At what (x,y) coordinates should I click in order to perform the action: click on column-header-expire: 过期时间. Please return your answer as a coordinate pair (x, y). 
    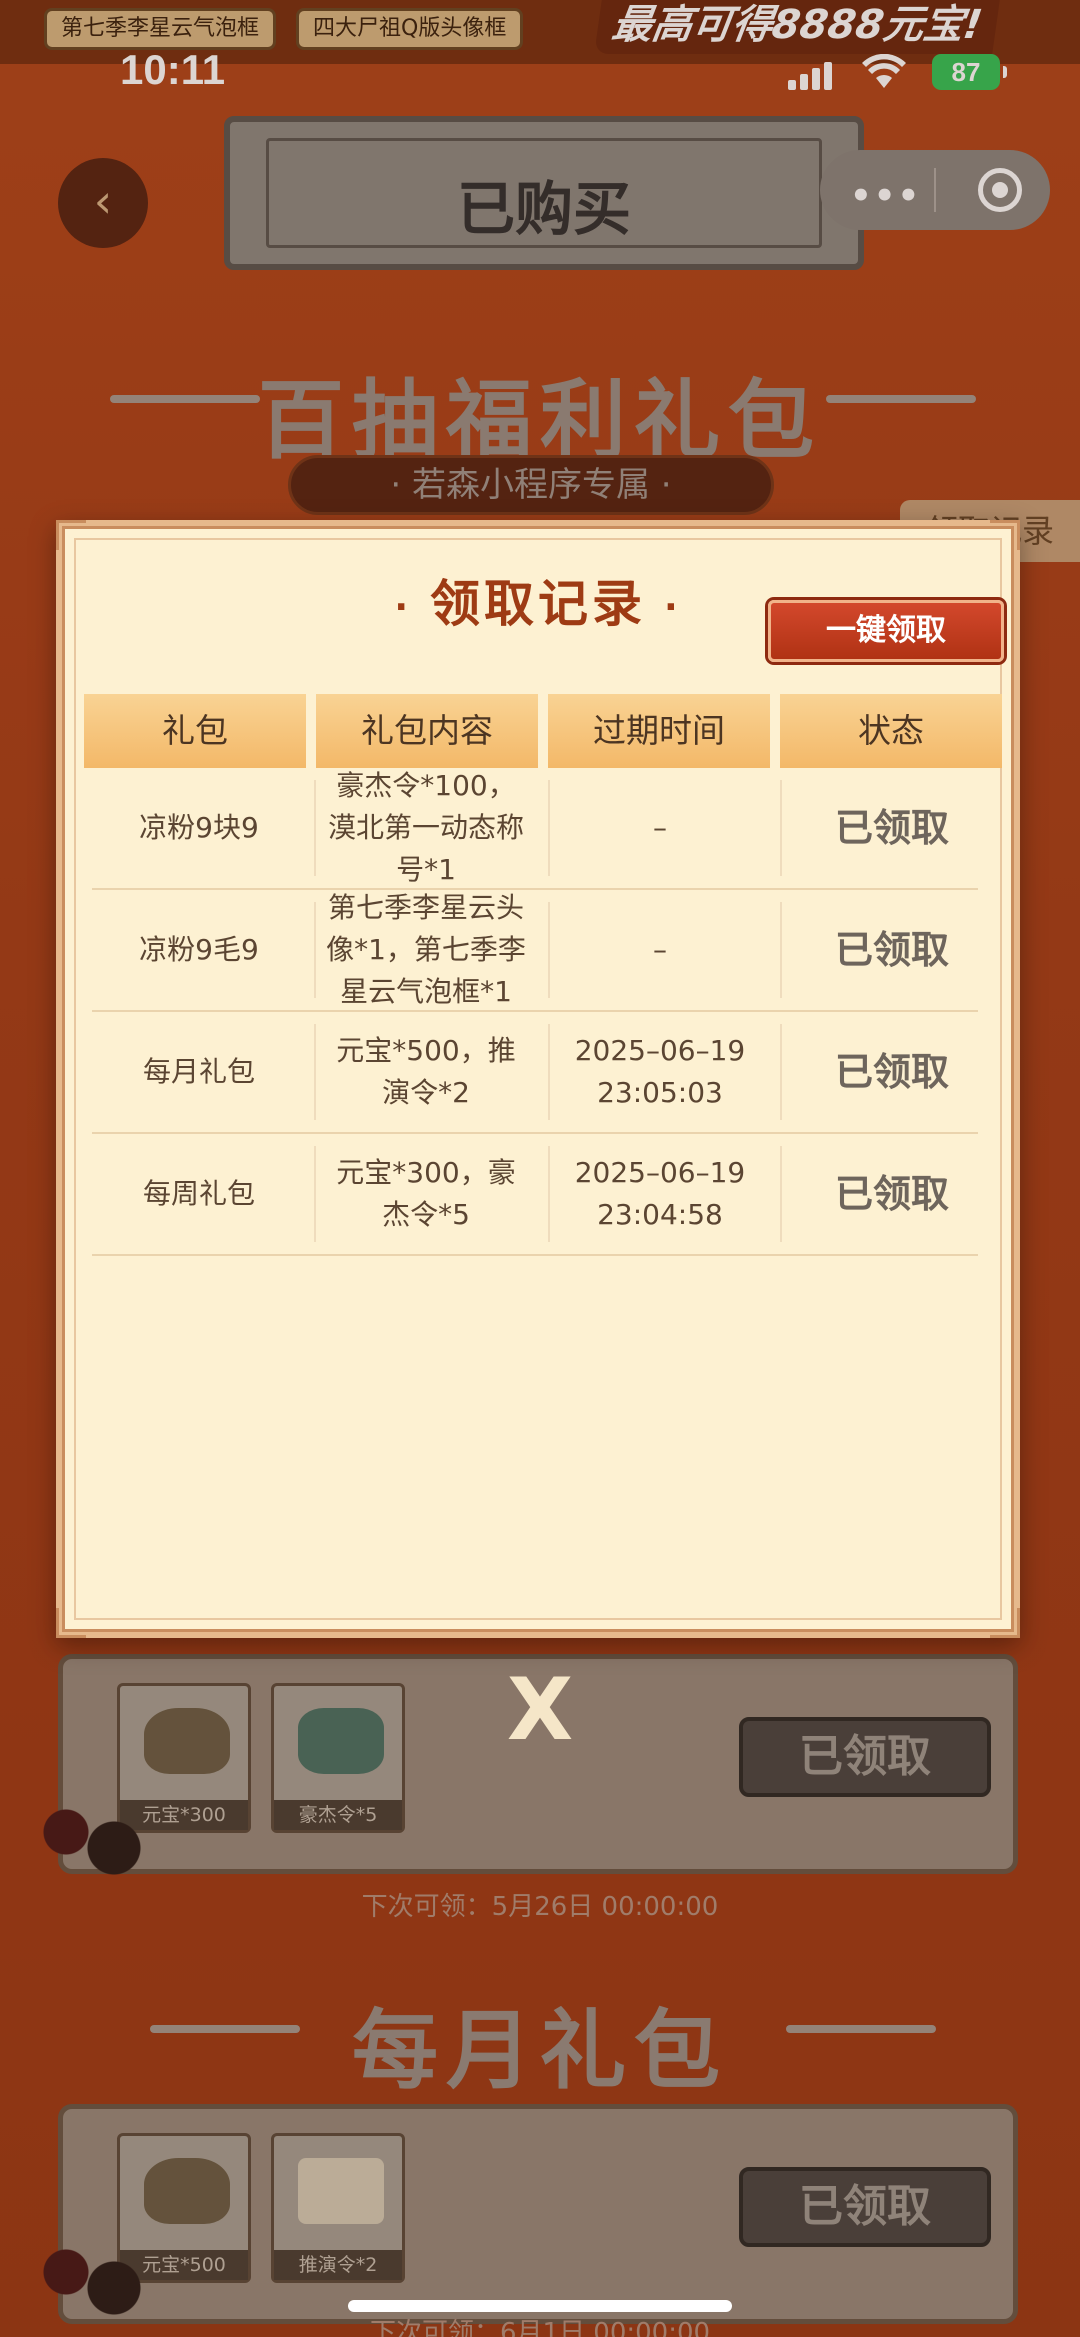
    Looking at the image, I should click on (659, 731).